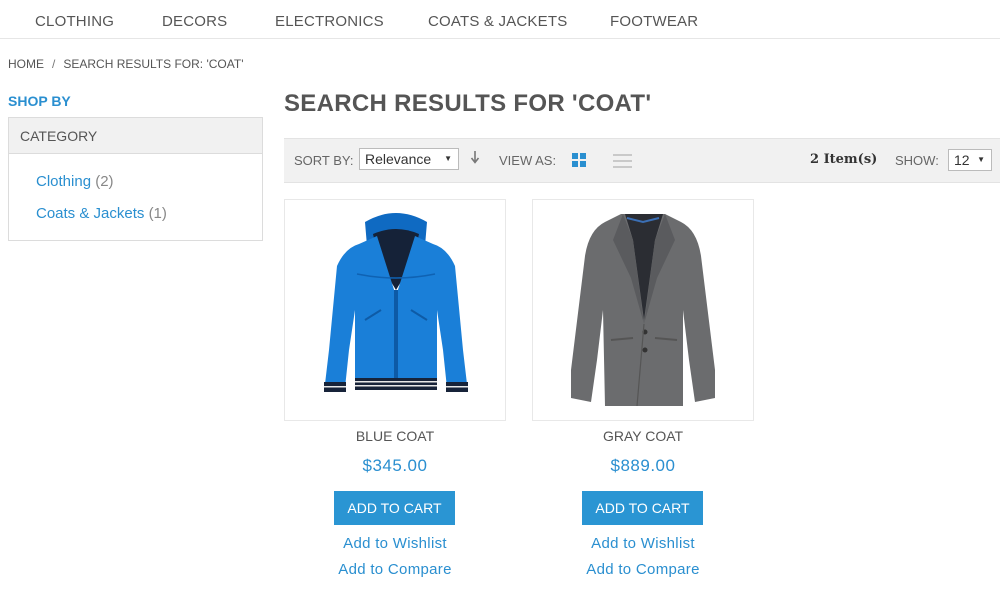 This screenshot has height=594, width=1000. Describe the element at coordinates (395, 465) in the screenshot. I see `product-price: $345.00` at that location.